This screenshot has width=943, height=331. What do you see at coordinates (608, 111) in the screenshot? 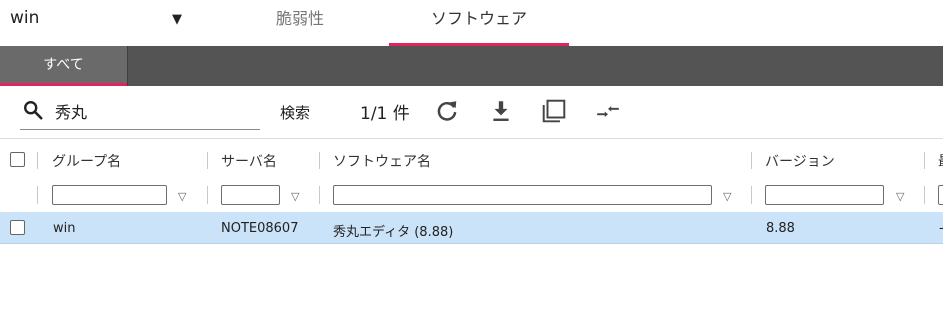
I see `column-adjust-icon` at bounding box center [608, 111].